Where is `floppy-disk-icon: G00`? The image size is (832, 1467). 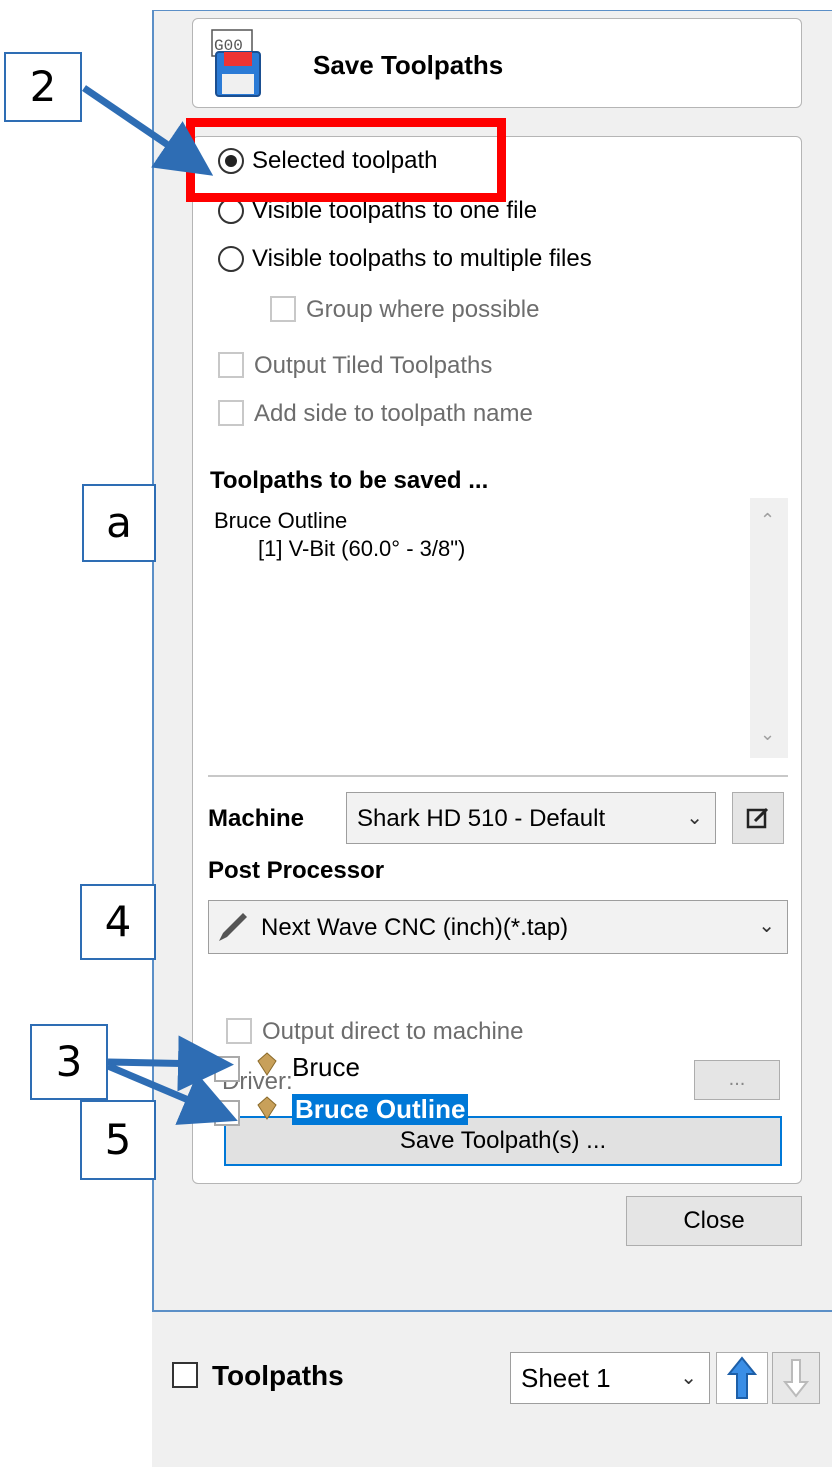 floppy-disk-icon: G00 is located at coordinates (236, 63).